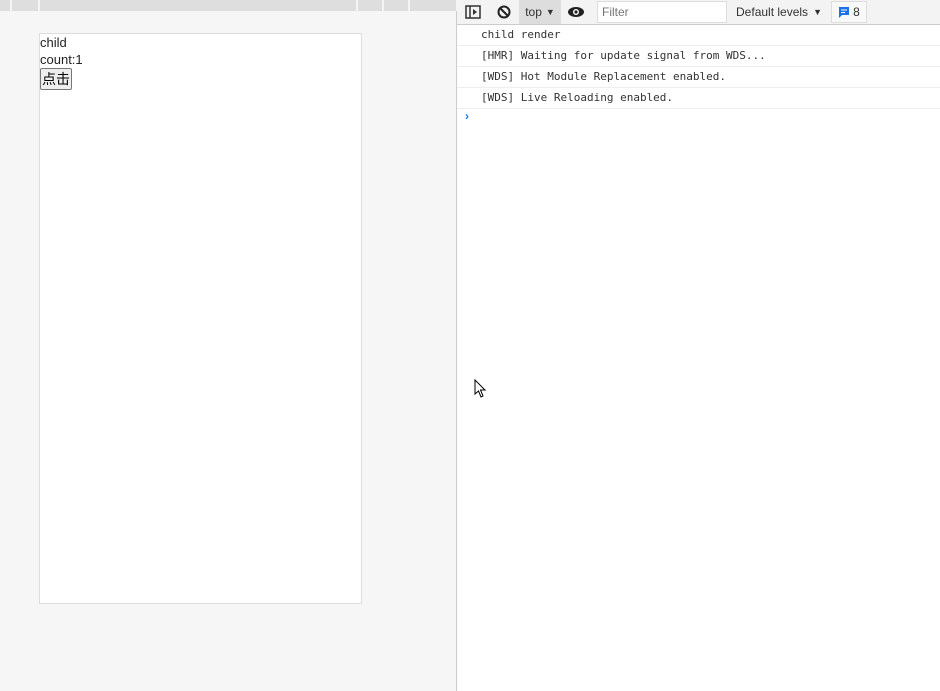 Image resolution: width=940 pixels, height=691 pixels. What do you see at coordinates (662, 12) in the screenshot?
I see `filter-input` at bounding box center [662, 12].